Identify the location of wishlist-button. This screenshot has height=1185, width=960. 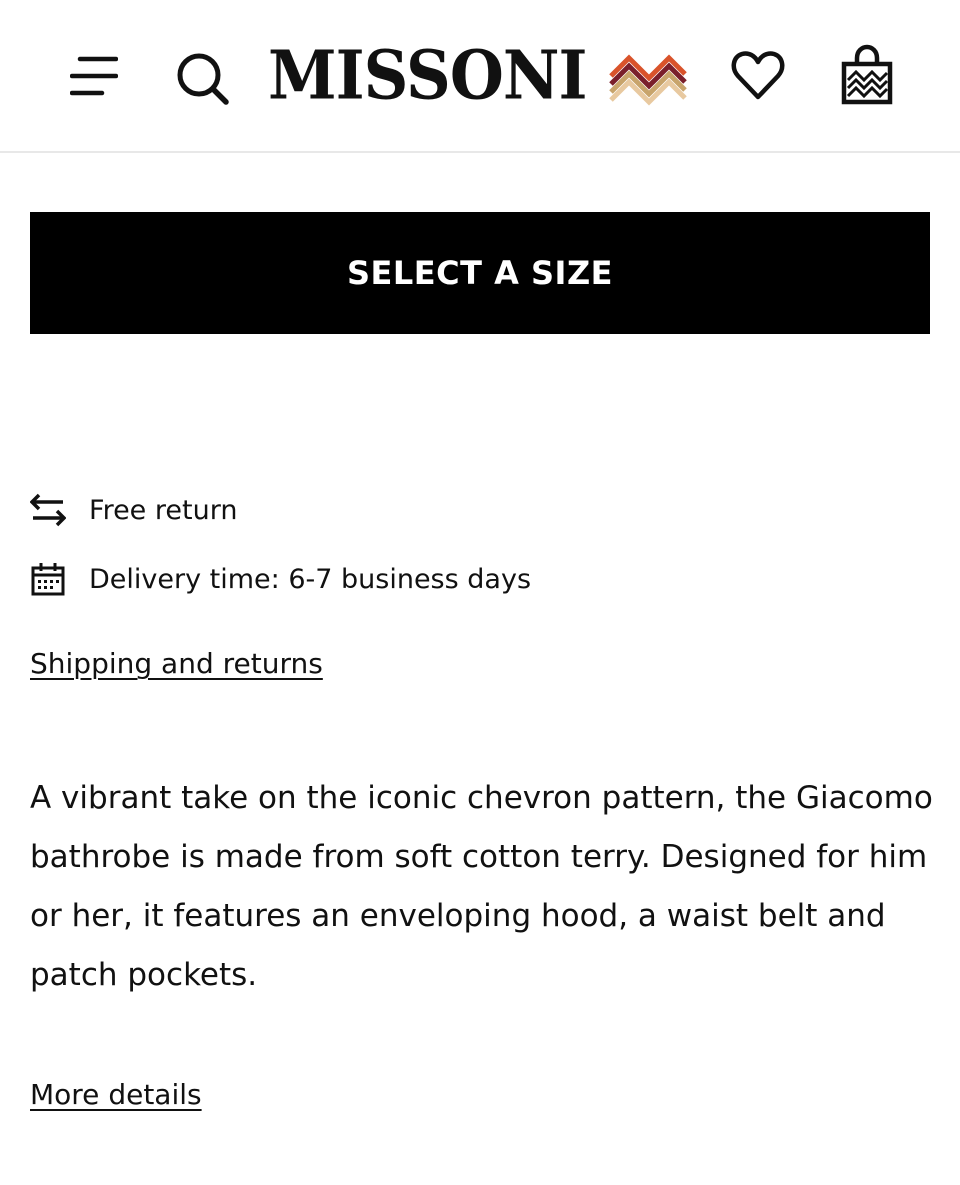
(758, 76).